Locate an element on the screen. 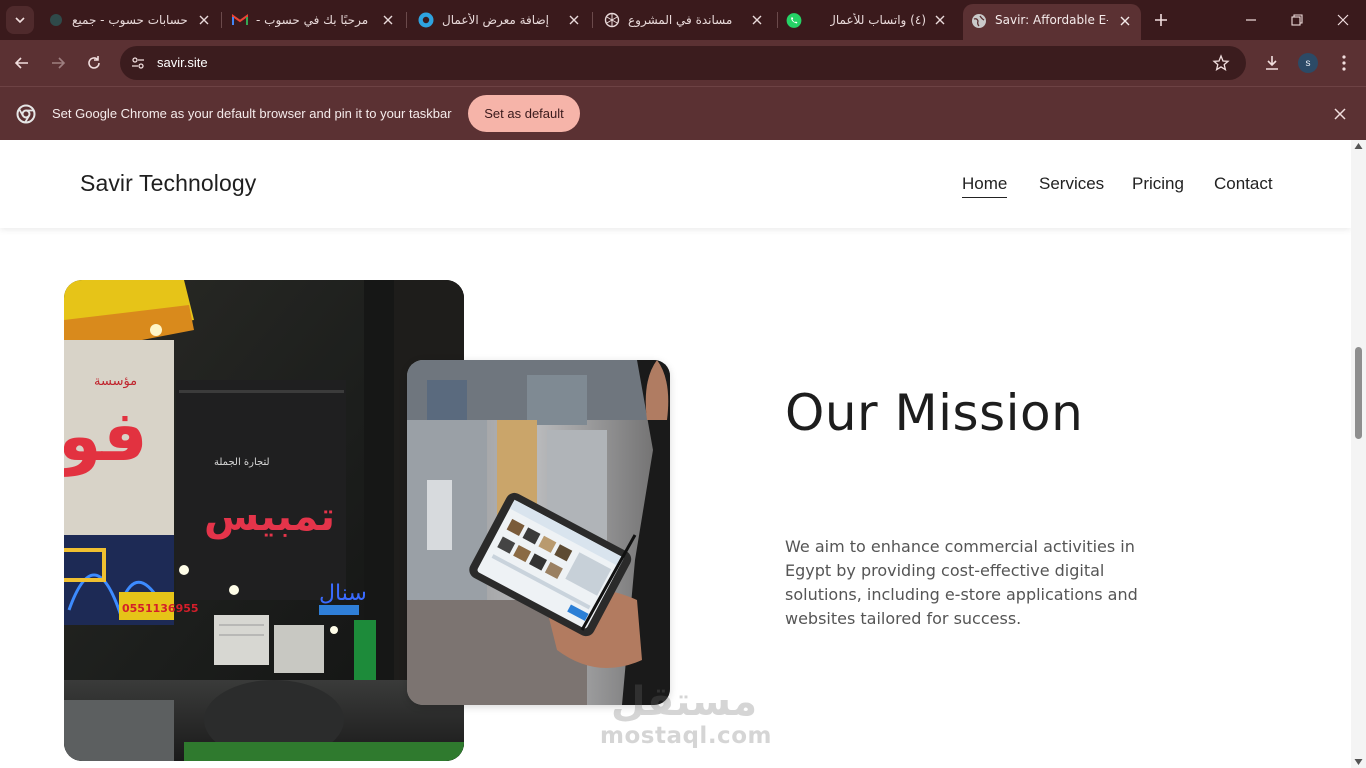 The height and width of the screenshot is (768, 1366). tab-title: إضافة معرض الأعمال is located at coordinates (495, 20).